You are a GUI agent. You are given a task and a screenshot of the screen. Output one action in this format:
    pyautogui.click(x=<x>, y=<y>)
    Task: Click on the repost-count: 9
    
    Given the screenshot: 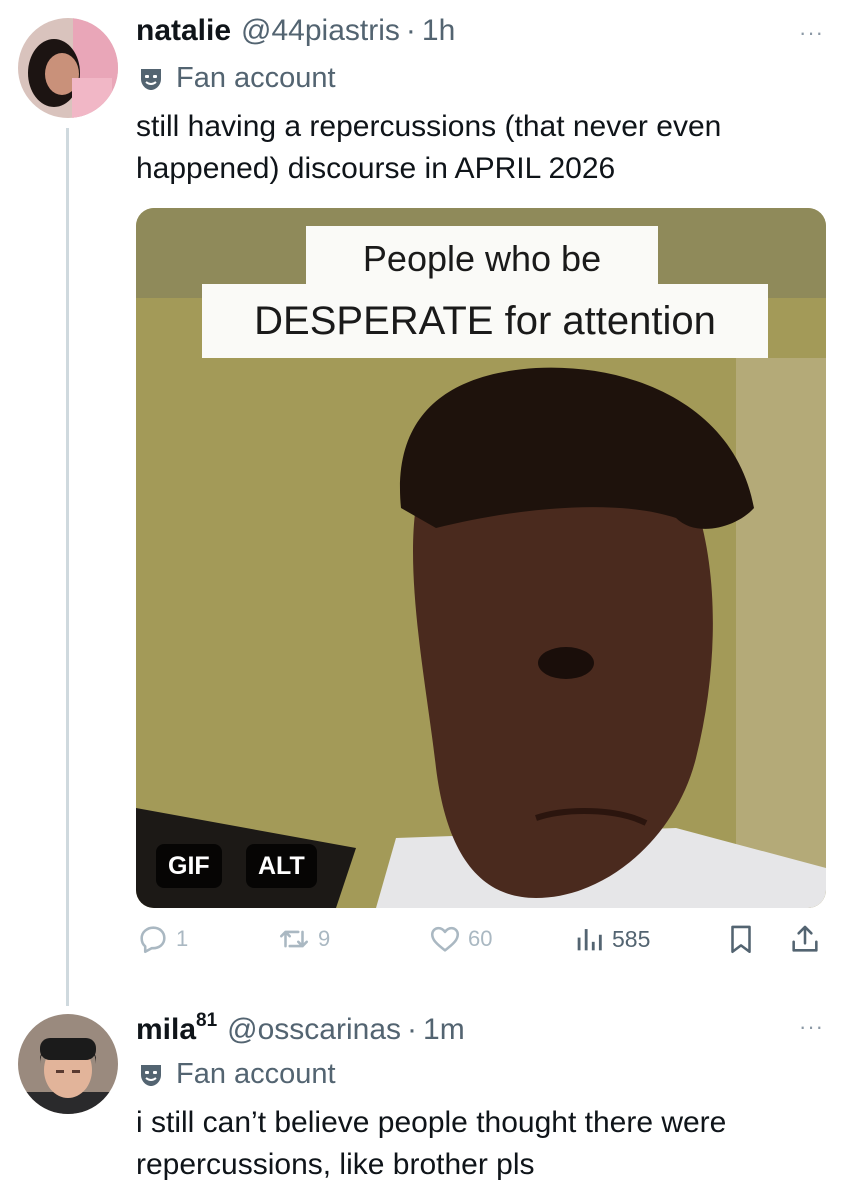 What is the action you would take?
    pyautogui.click(x=324, y=938)
    